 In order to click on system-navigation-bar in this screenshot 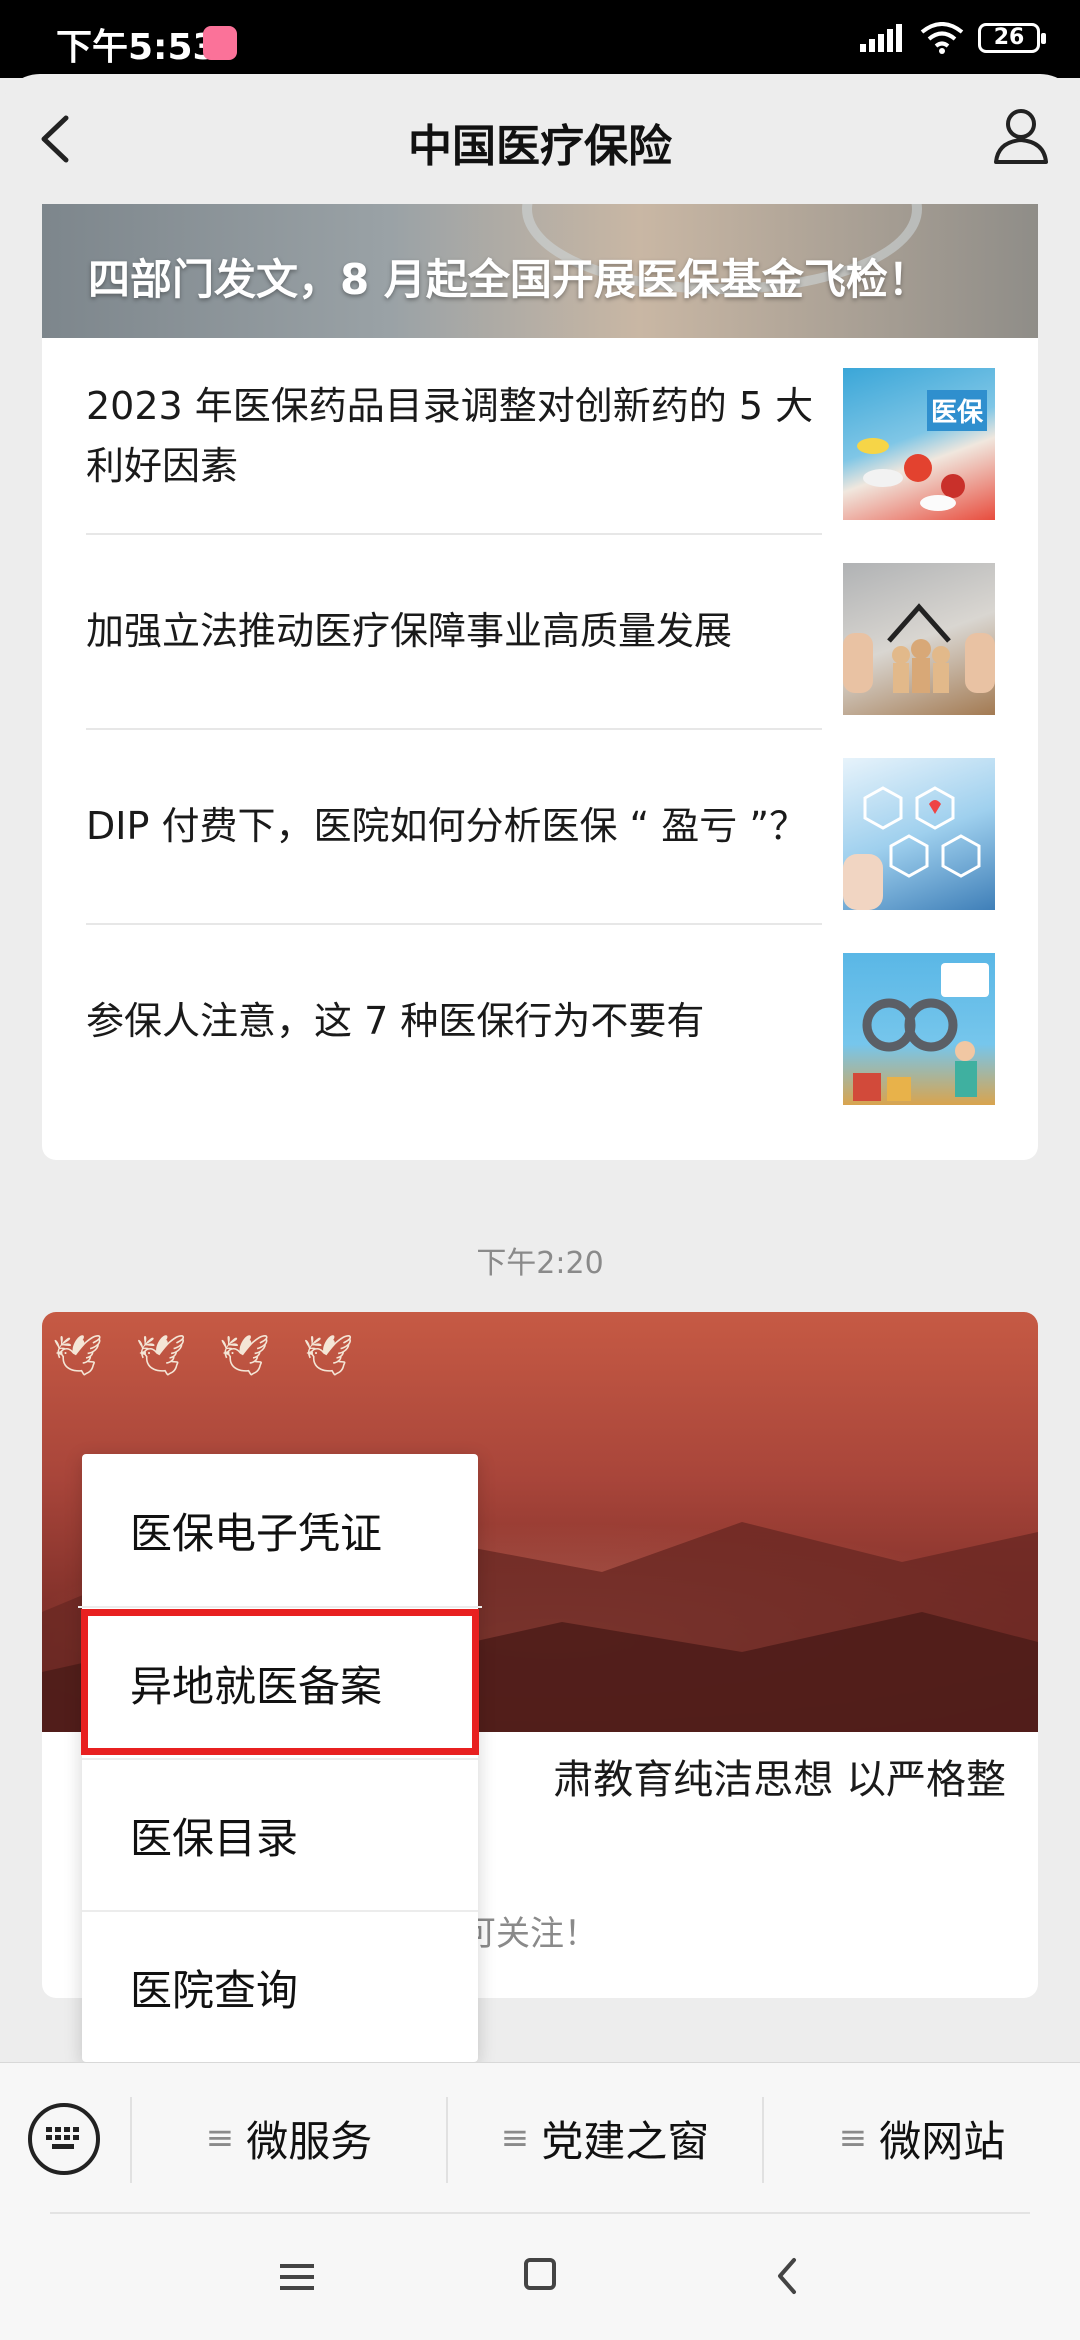, I will do `click(540, 2276)`.